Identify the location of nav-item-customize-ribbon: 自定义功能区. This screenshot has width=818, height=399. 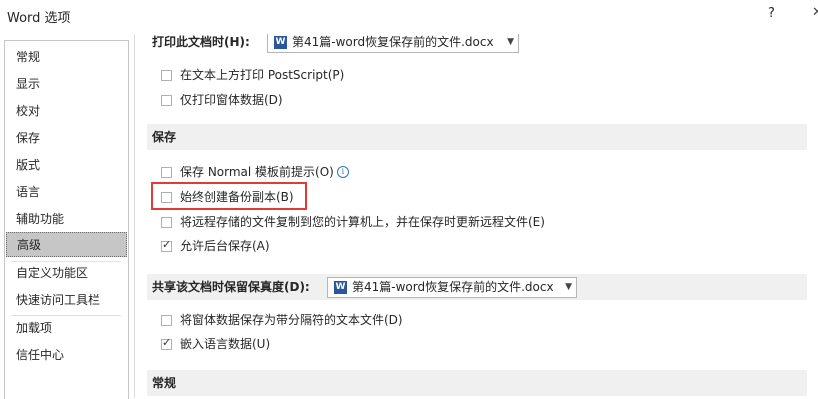
(66, 273).